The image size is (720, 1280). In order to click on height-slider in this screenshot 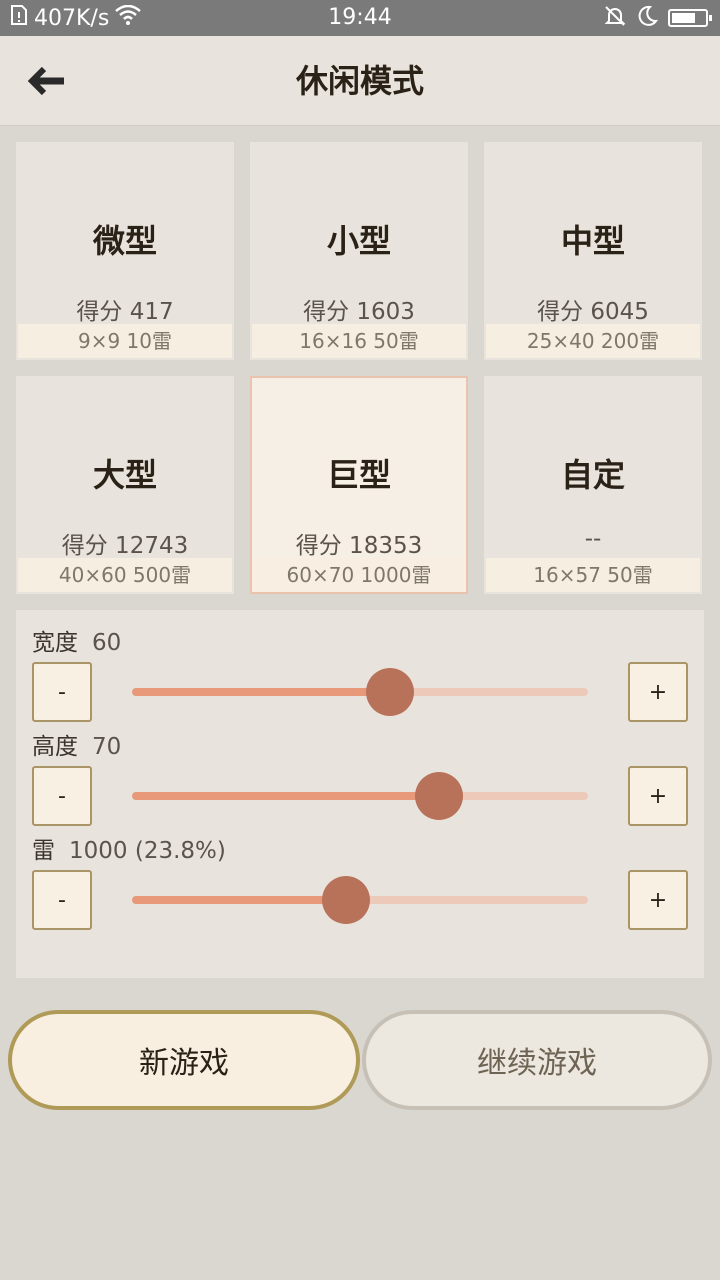, I will do `click(360, 796)`.